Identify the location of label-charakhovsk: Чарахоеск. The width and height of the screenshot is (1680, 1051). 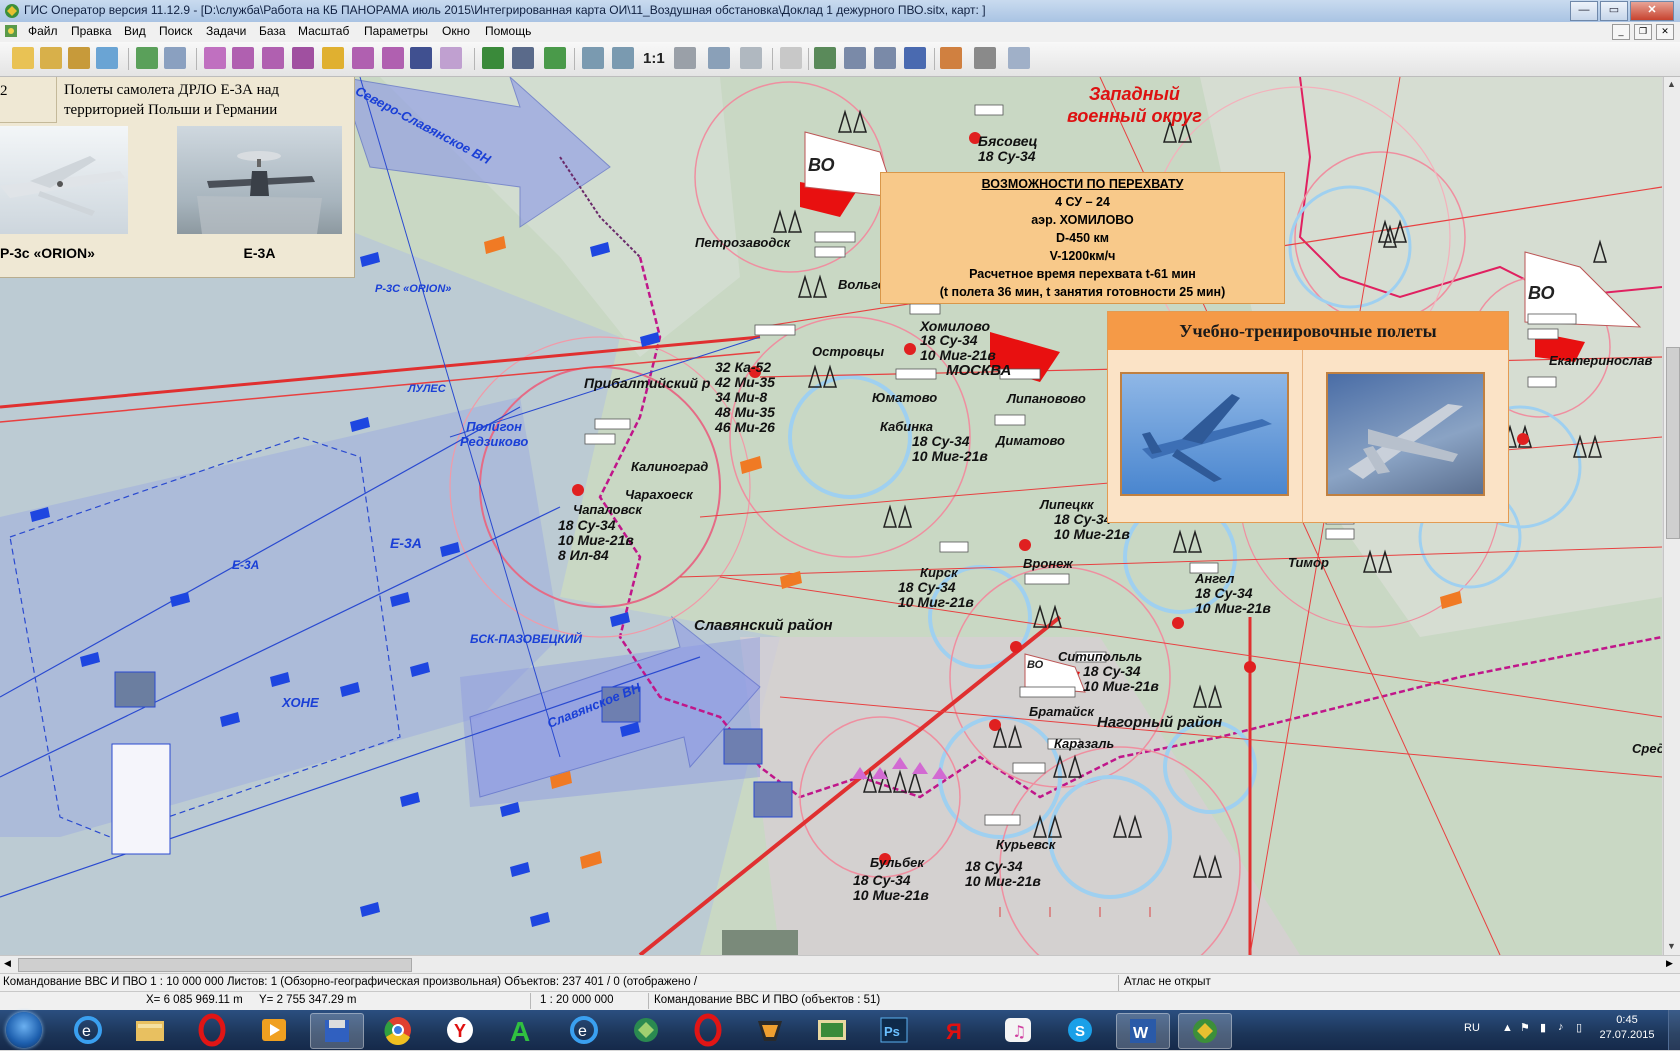
(659, 494).